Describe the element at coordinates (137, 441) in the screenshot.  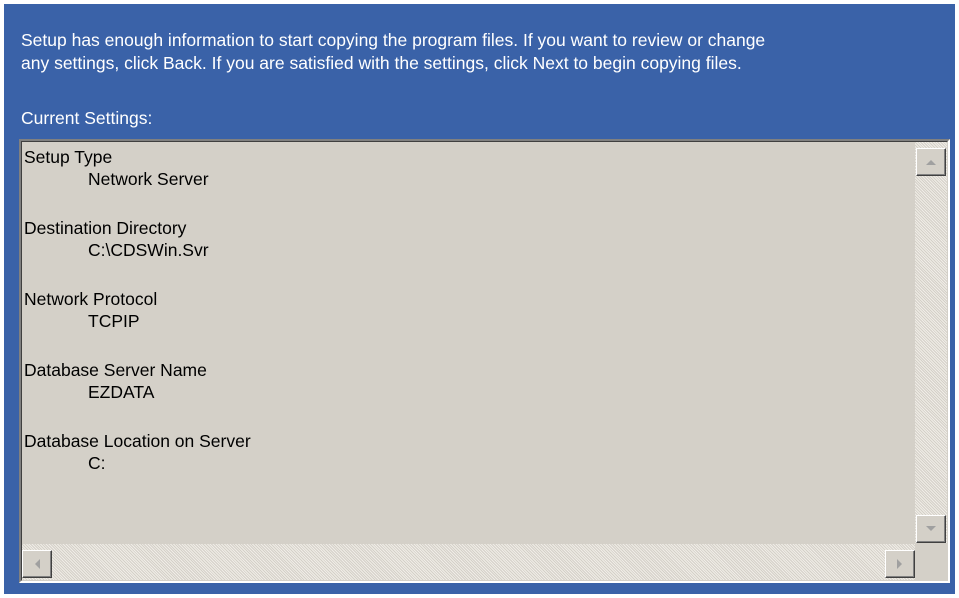
I see `entry-label: Database Location on Server` at that location.